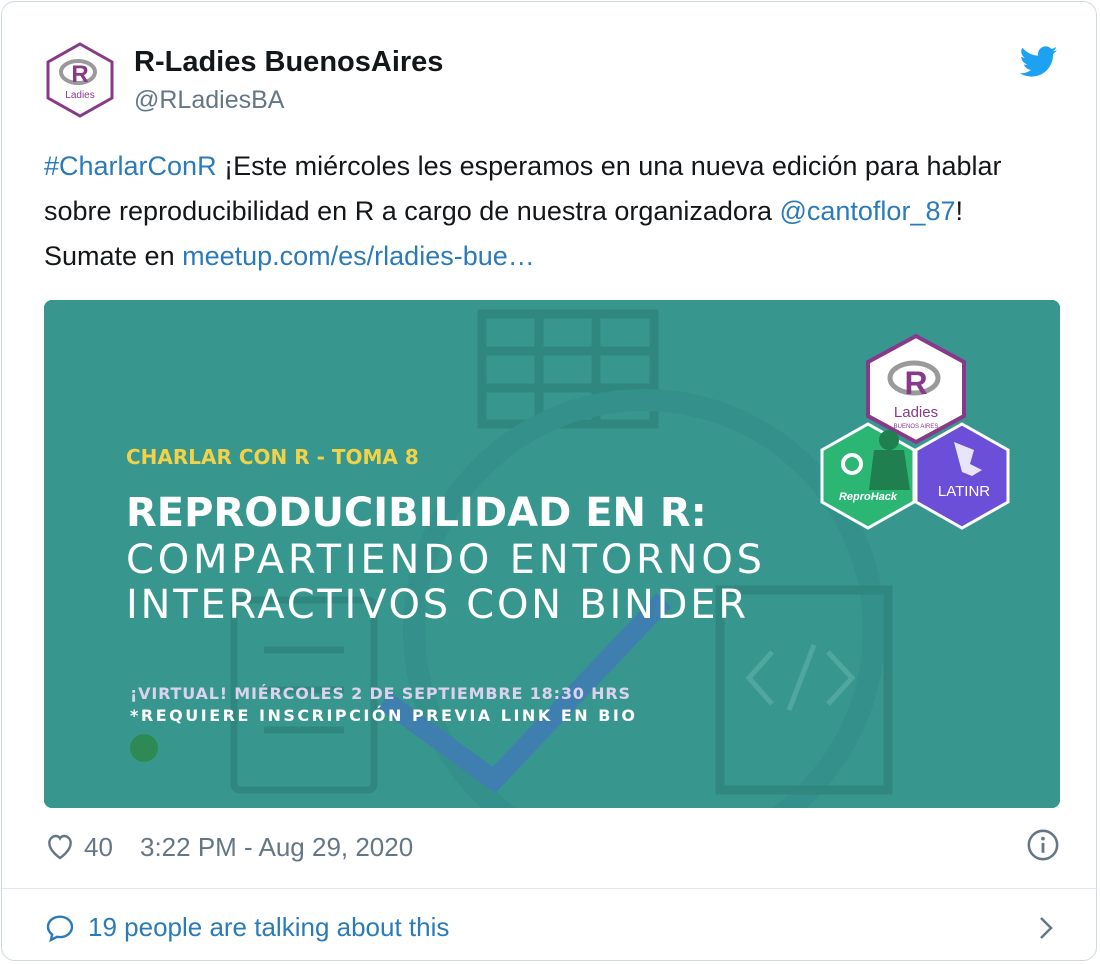  Describe the element at coordinates (552, 848) in the screenshot. I see `tweet-footer: 40 3:22 PM - Aug 29, 2020` at that location.